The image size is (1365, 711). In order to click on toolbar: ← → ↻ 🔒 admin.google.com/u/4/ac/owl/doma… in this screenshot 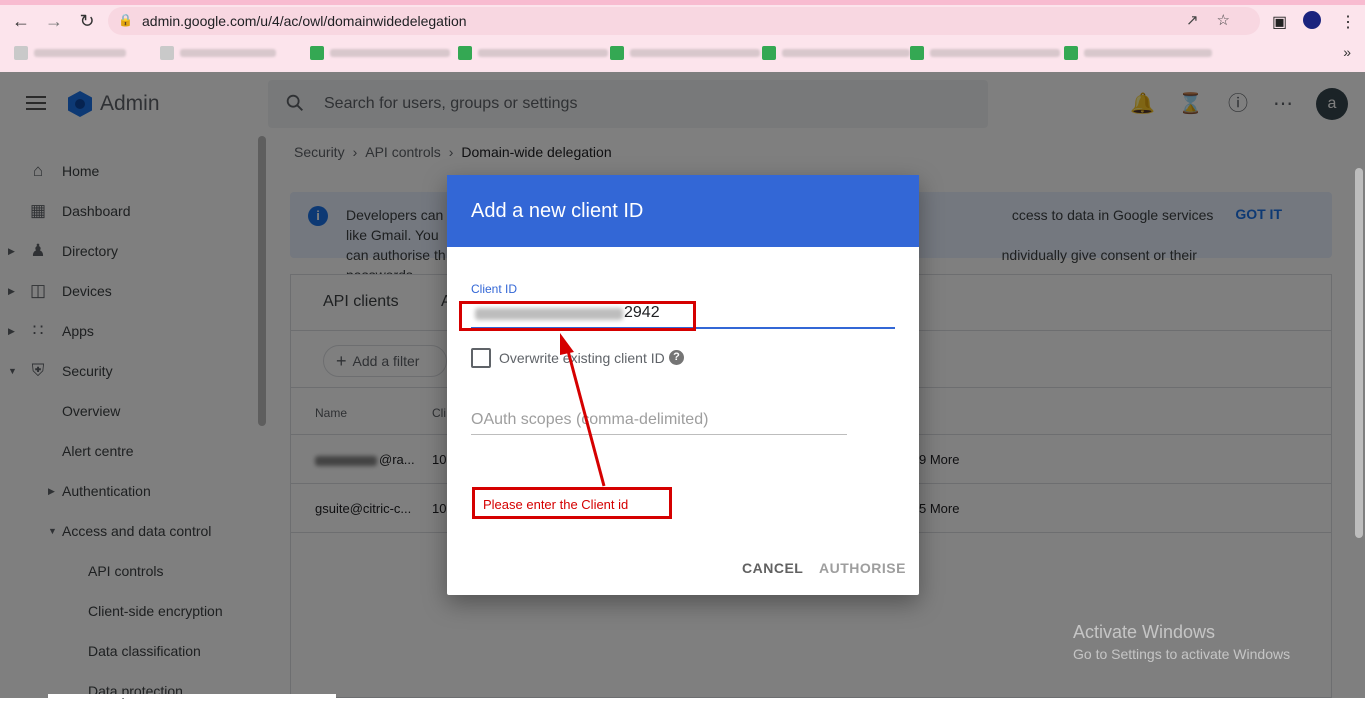, I will do `click(682, 21)`.